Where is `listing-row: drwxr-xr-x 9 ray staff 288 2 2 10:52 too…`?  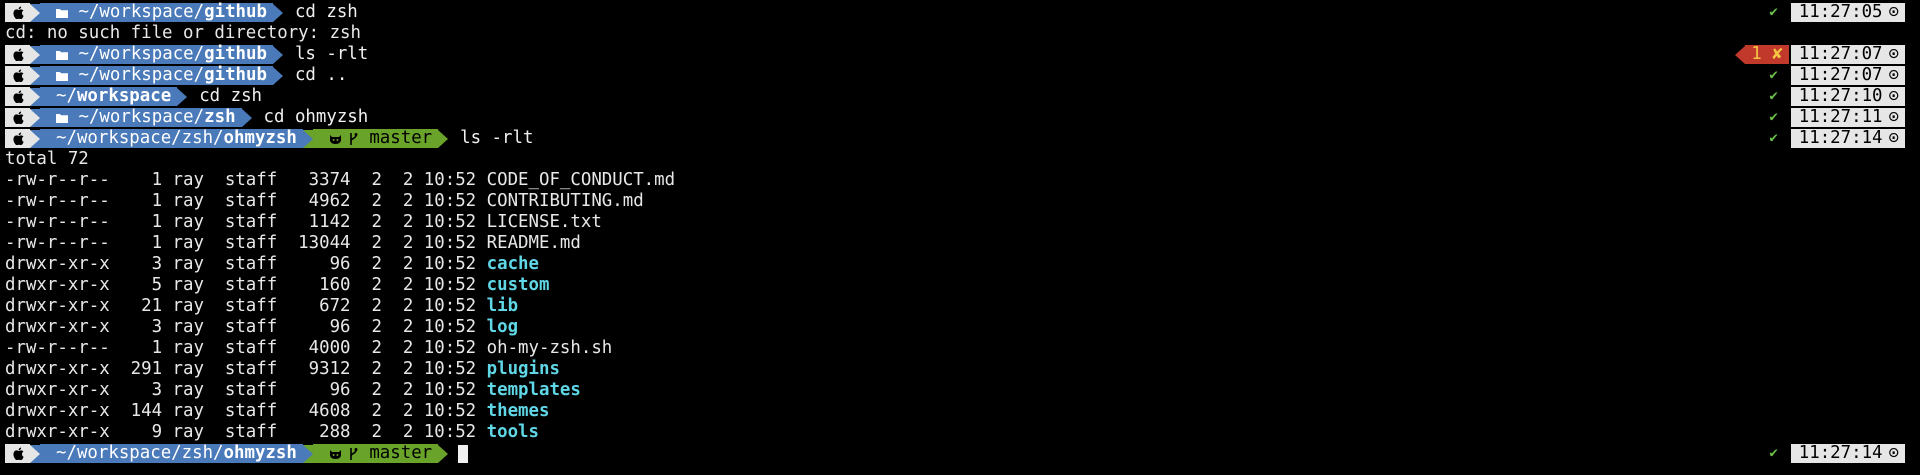 listing-row: drwxr-xr-x 9 ray staff 288 2 2 10:52 too… is located at coordinates (960, 432).